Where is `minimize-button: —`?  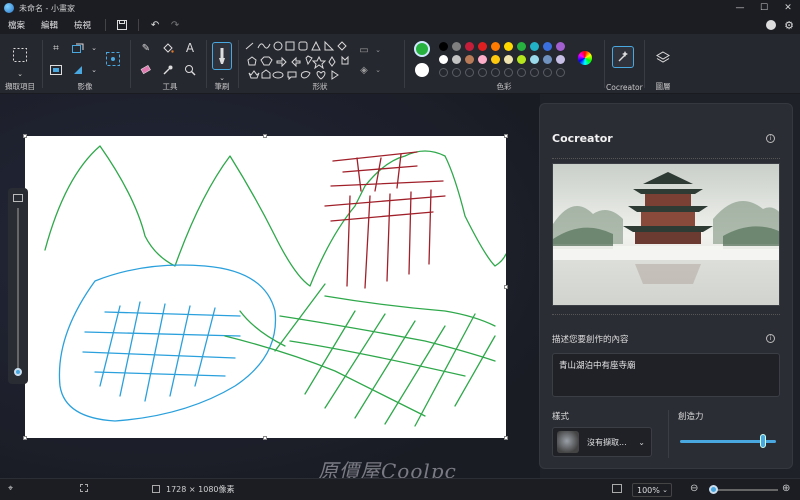
minimize-button: — is located at coordinates (740, 8).